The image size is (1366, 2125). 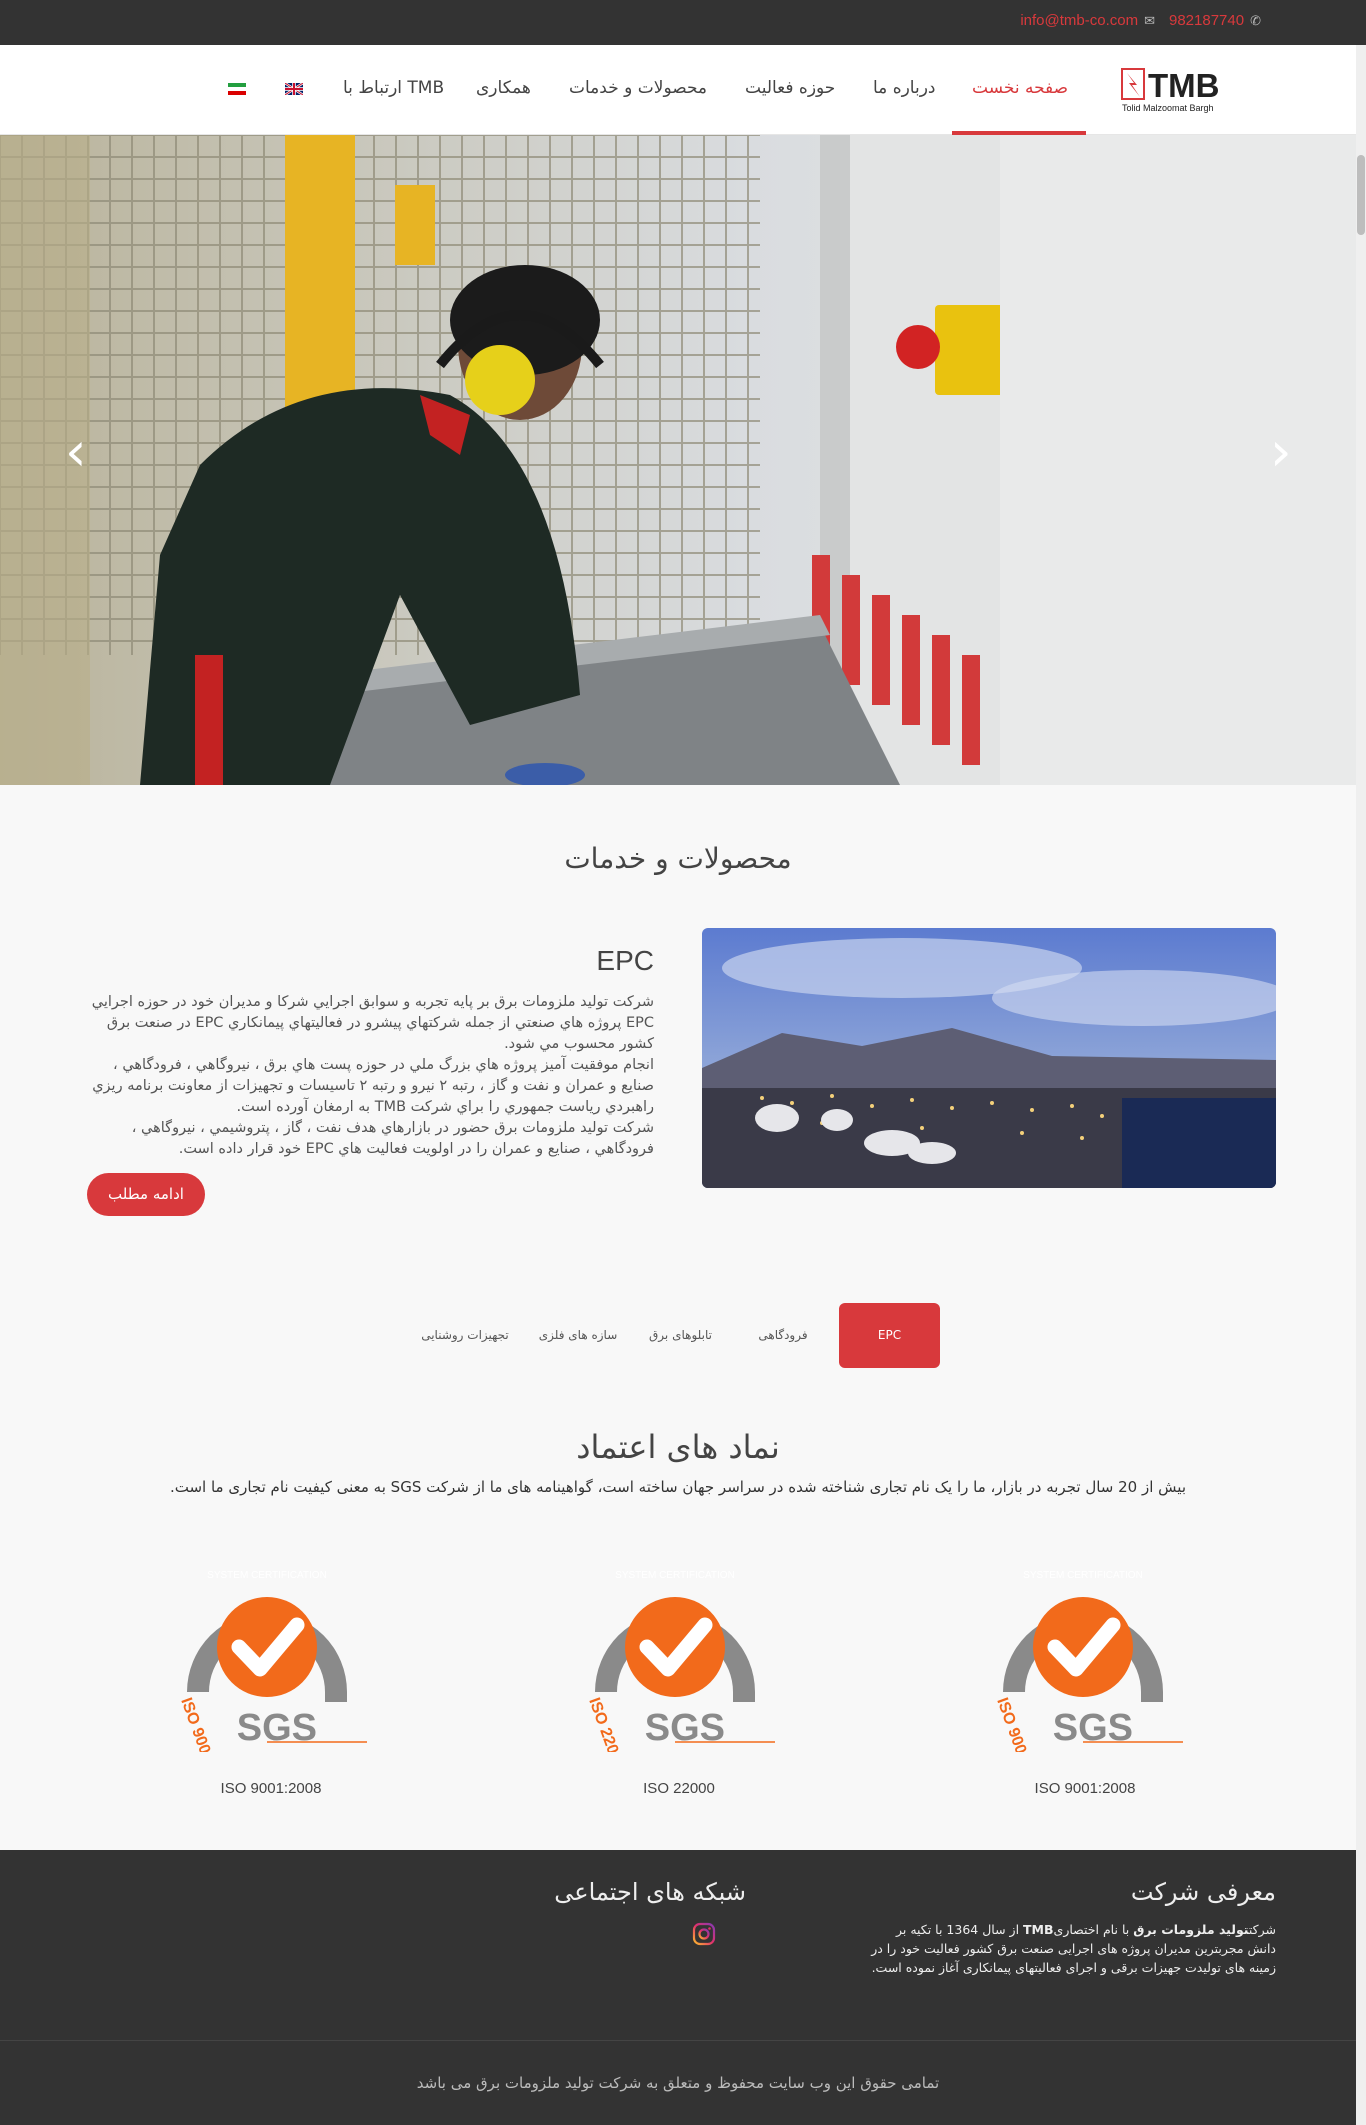 I want to click on trust-section-title: نماد های اعتماد, so click(x=678, y=1447).